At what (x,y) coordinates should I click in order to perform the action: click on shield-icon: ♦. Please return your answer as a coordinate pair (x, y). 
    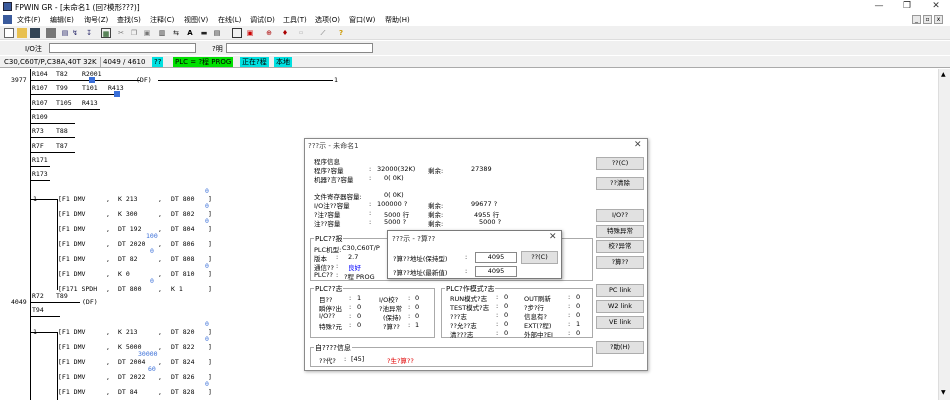
    Looking at the image, I should click on (285, 33).